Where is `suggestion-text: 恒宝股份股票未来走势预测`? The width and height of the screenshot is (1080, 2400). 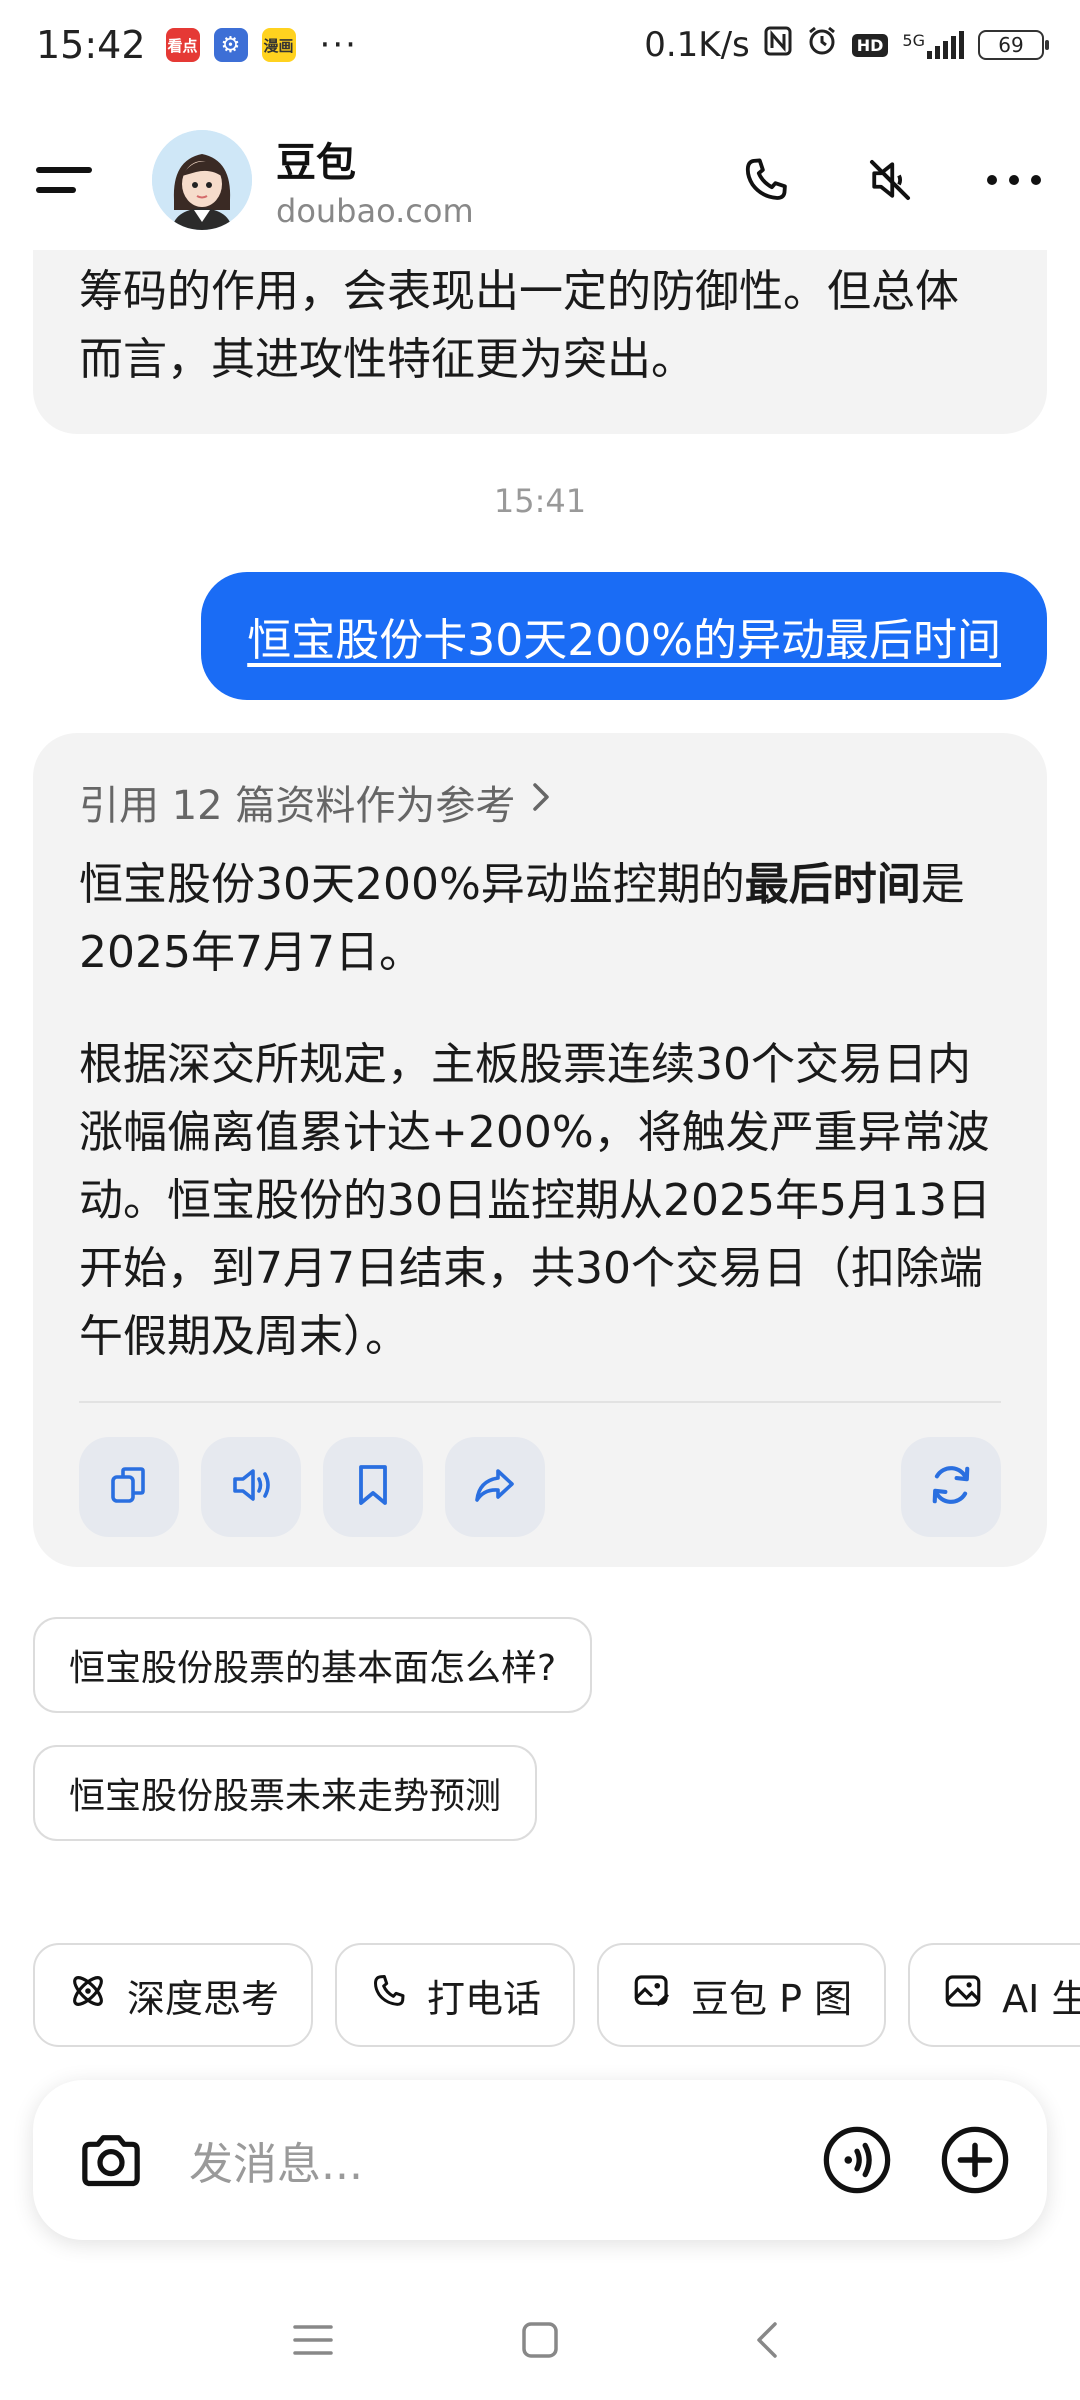
suggestion-text: 恒宝股份股票未来走势预测 is located at coordinates (285, 1796).